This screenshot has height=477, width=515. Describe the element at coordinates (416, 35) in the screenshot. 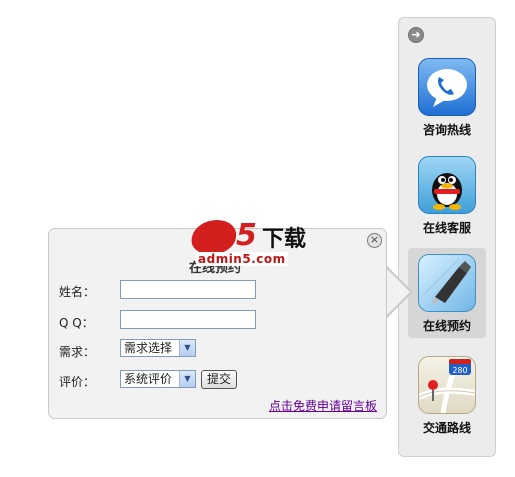

I see `collapse-arrow-icon: ➜` at that location.